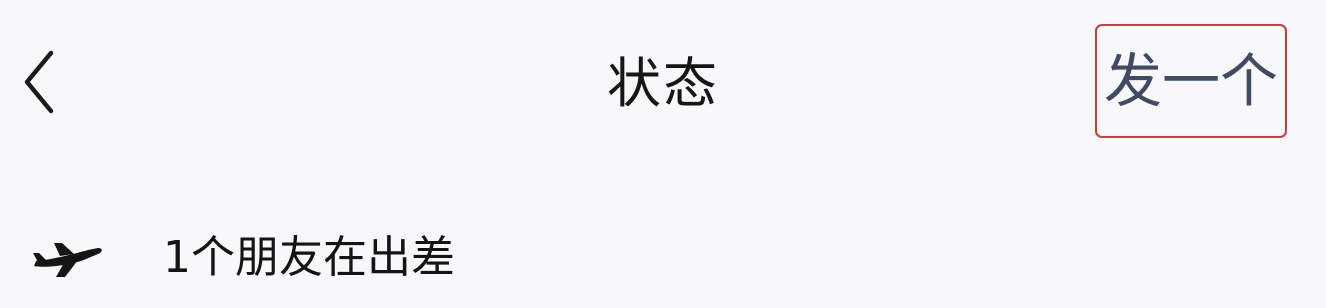 Image resolution: width=1326 pixels, height=308 pixels. Describe the element at coordinates (309, 257) in the screenshot. I see `status-list-item-label: 1个朋友在出差` at that location.